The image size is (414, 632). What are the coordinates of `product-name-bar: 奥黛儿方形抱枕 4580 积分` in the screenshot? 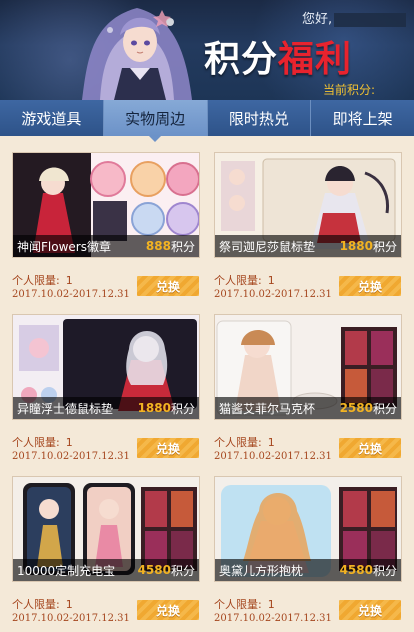 It's located at (308, 570).